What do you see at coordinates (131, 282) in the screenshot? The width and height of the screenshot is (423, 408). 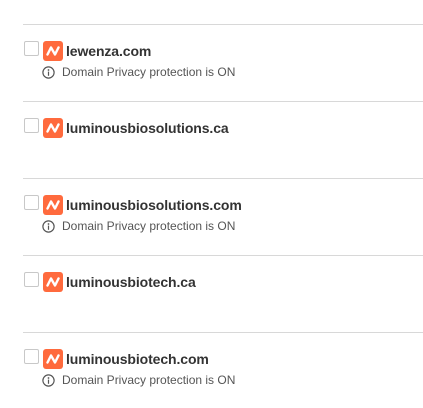 I see `domain-name: luminousbiotech.ca` at bounding box center [131, 282].